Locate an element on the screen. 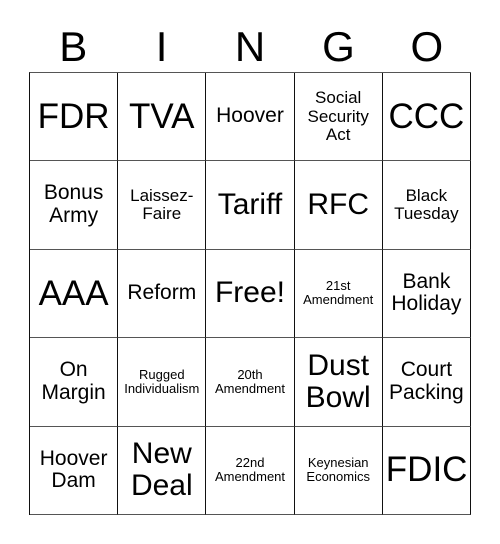 This screenshot has width=500, height=544. bingo-cell-label: Social Security Act is located at coordinates (338, 116).